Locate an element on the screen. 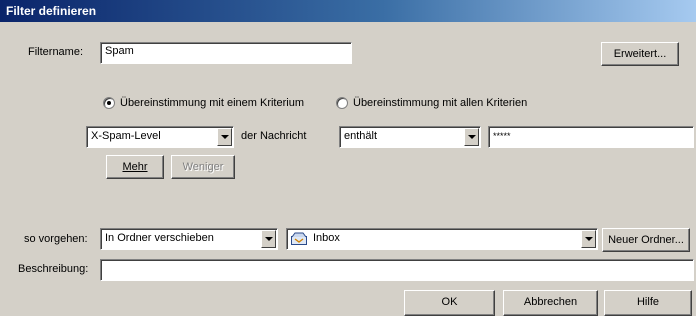 The width and height of the screenshot is (696, 316). fewer-button-label: Weniger is located at coordinates (203, 167).